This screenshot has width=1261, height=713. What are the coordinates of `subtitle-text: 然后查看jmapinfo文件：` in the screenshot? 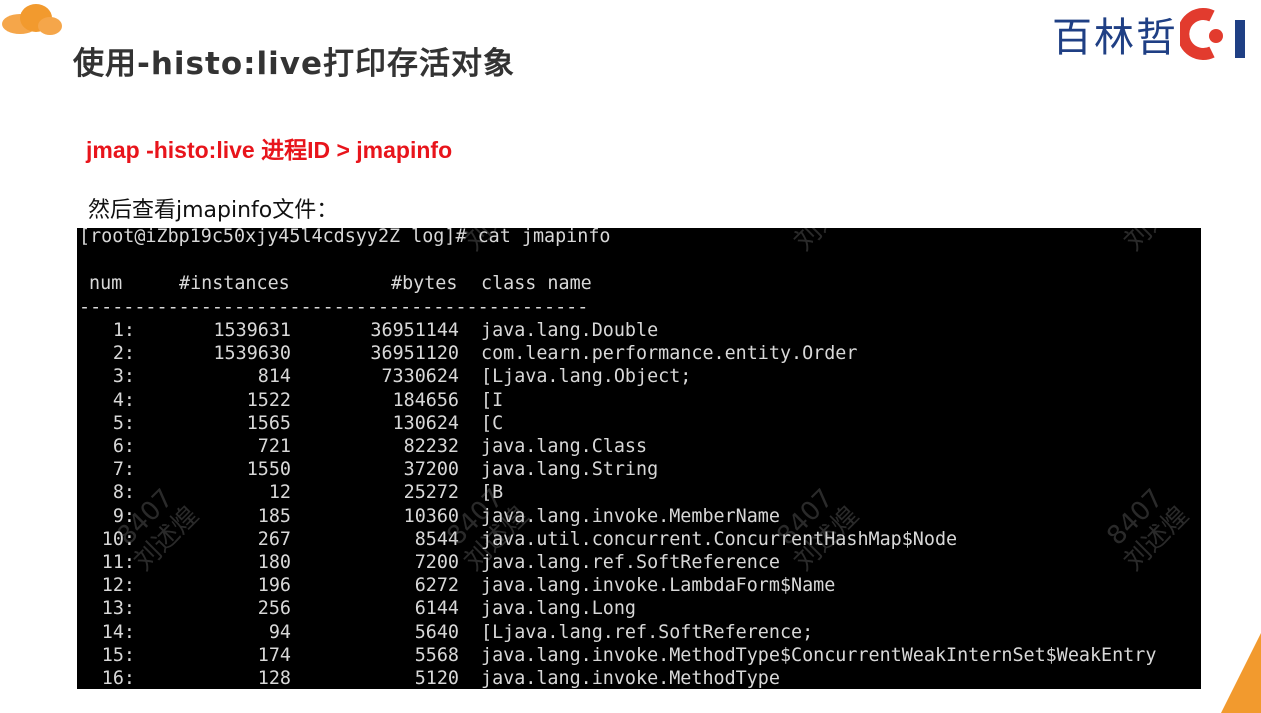 It's located at (213, 210).